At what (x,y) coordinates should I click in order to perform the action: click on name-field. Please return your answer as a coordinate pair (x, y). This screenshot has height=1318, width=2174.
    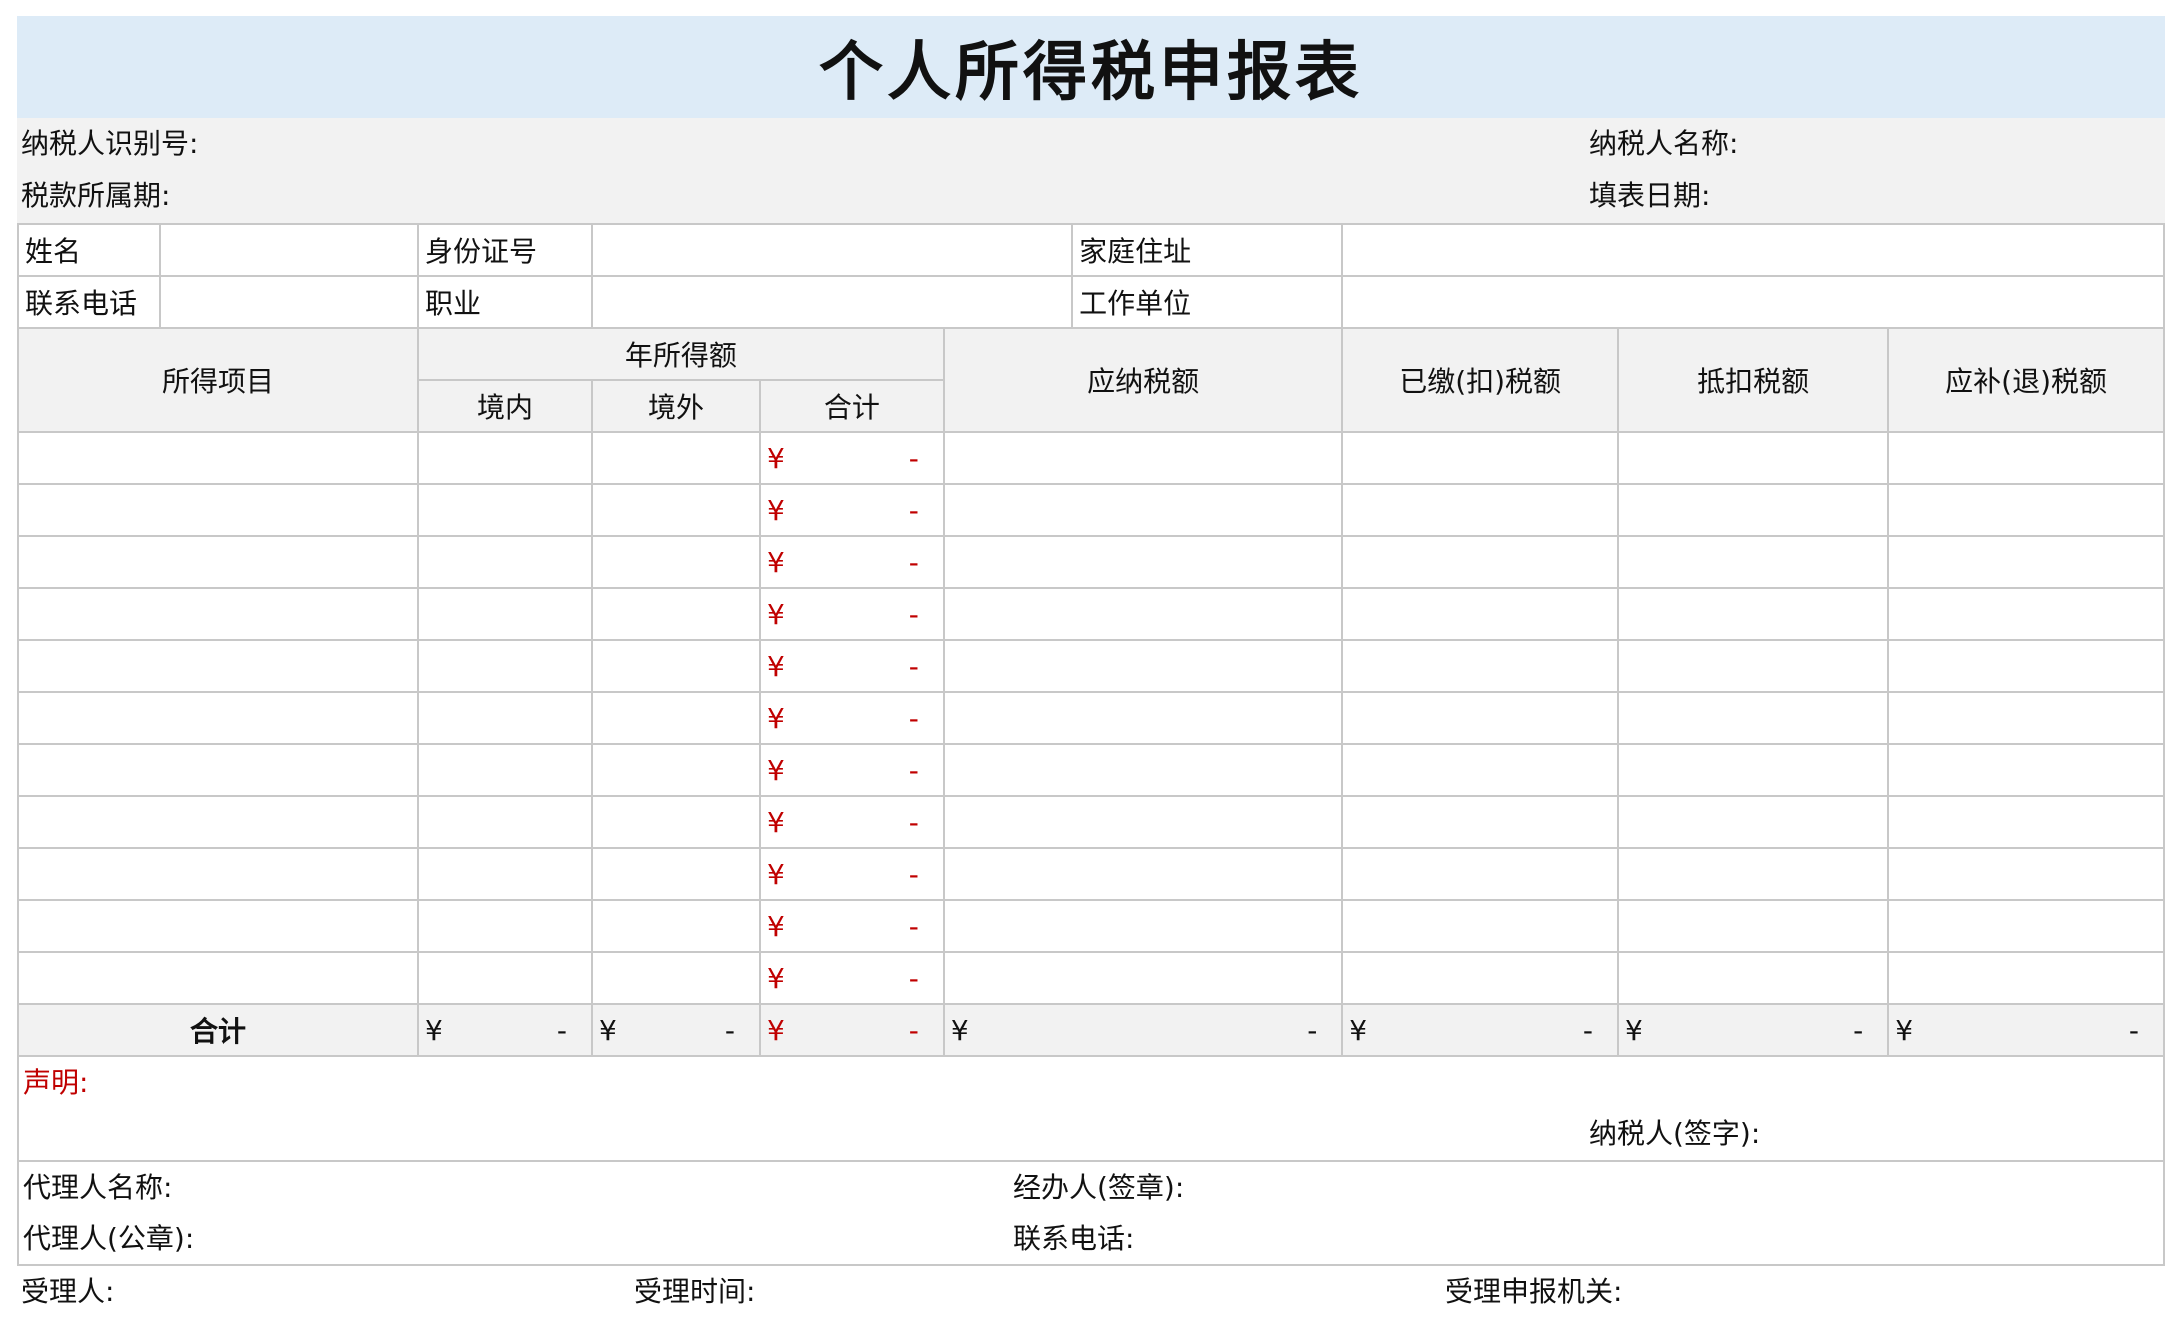
    Looking at the image, I should click on (289, 250).